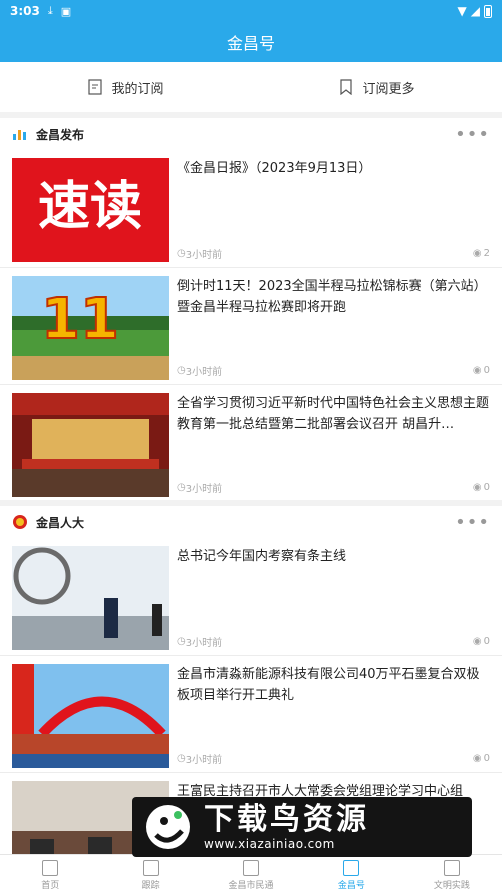  I want to click on nav-civilization: 文明实践, so click(452, 874).